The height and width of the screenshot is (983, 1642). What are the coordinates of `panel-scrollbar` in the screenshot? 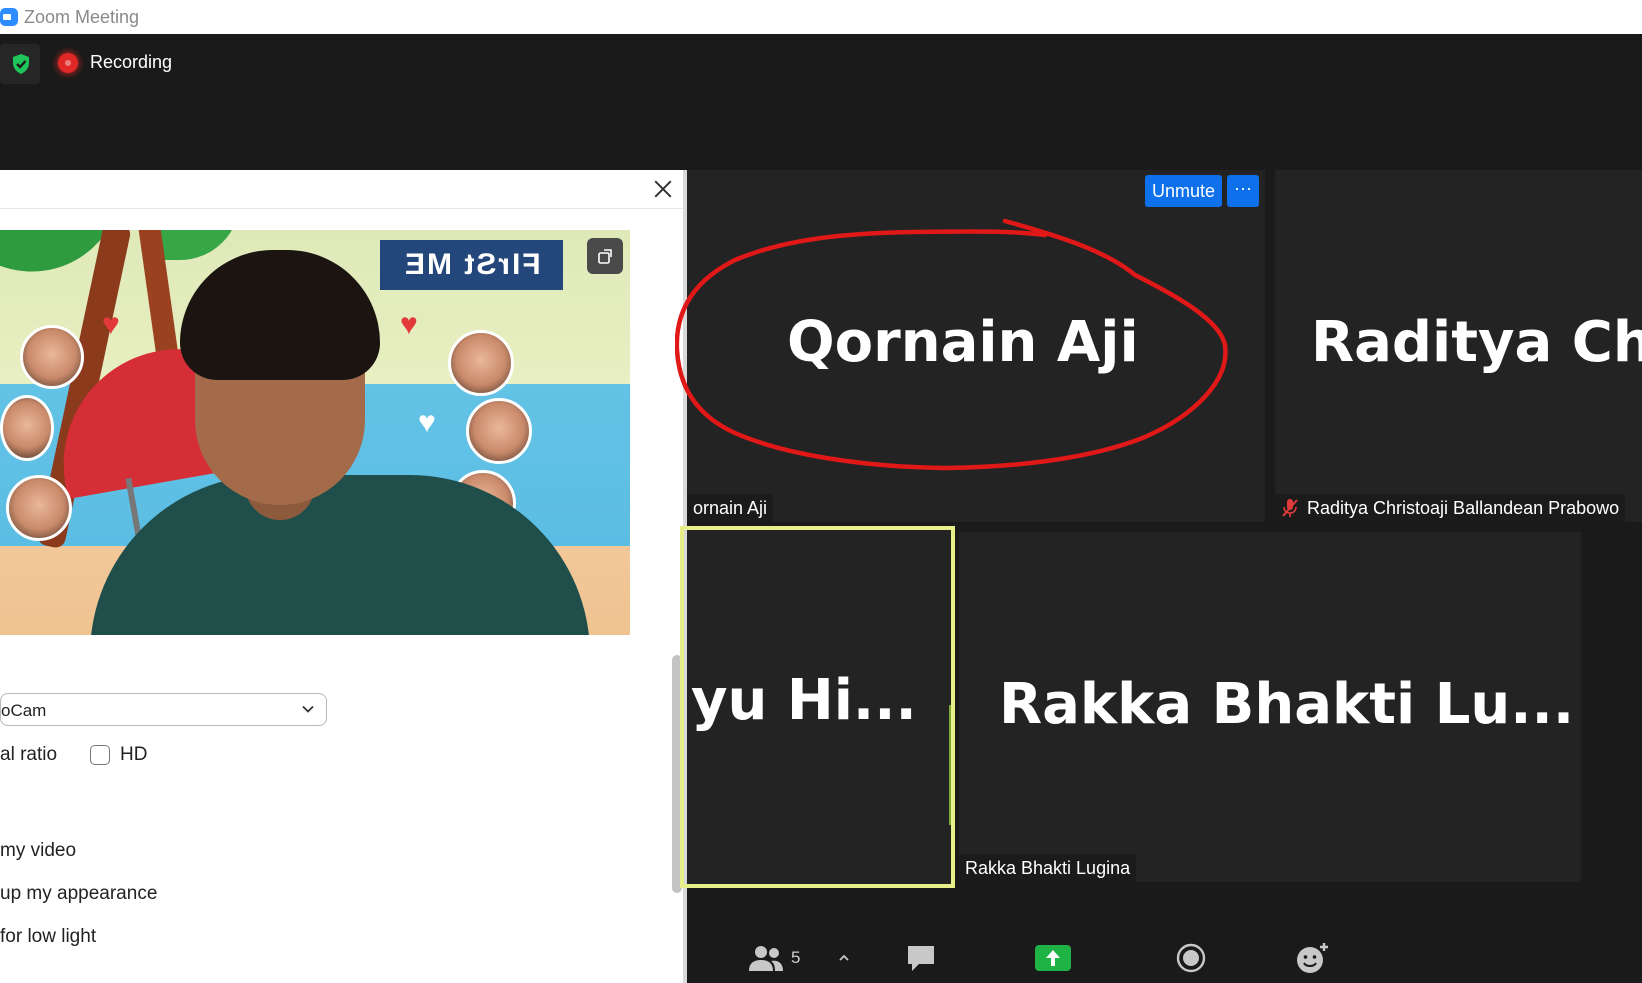 It's located at (677, 774).